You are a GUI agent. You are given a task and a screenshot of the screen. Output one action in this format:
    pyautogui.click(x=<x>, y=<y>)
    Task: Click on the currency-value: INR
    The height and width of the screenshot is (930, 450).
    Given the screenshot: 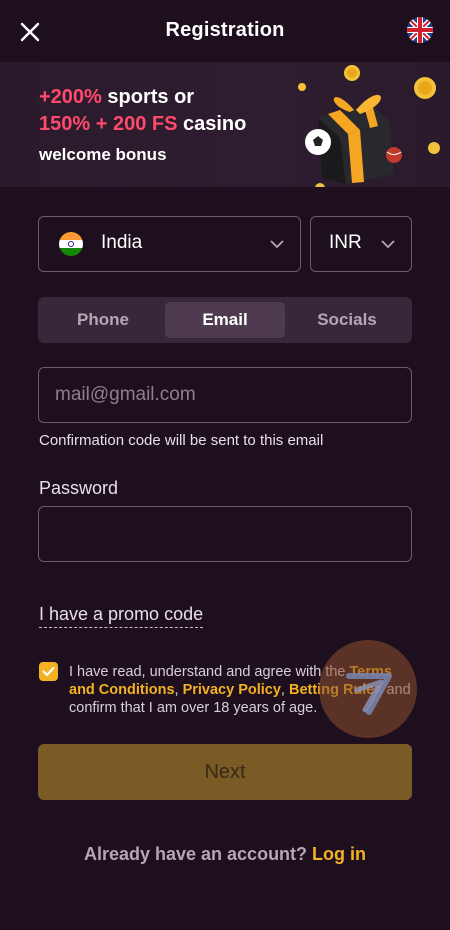 What is the action you would take?
    pyautogui.click(x=345, y=242)
    